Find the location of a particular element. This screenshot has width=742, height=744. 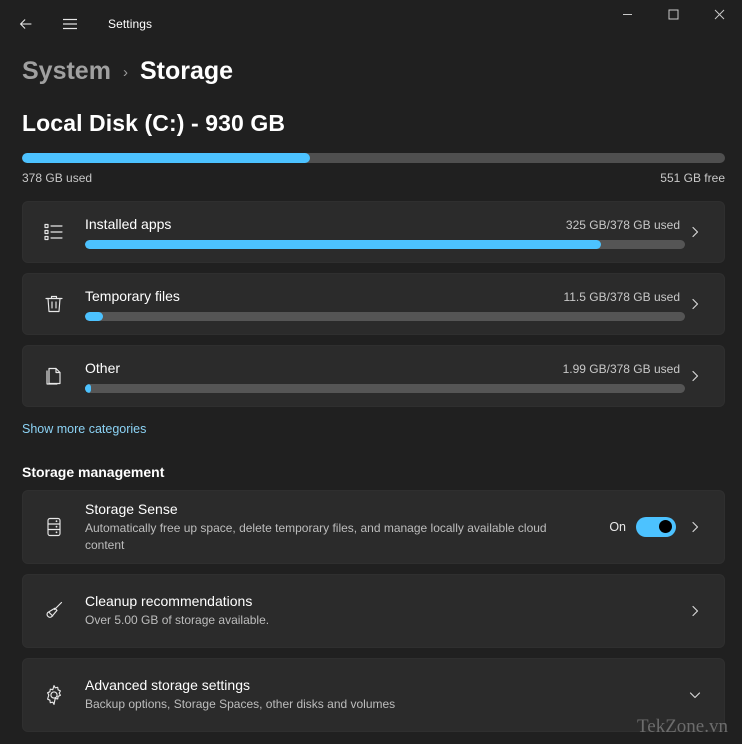

storage-category-row: Other 1.99 GB/378 GB used is located at coordinates (373, 376).